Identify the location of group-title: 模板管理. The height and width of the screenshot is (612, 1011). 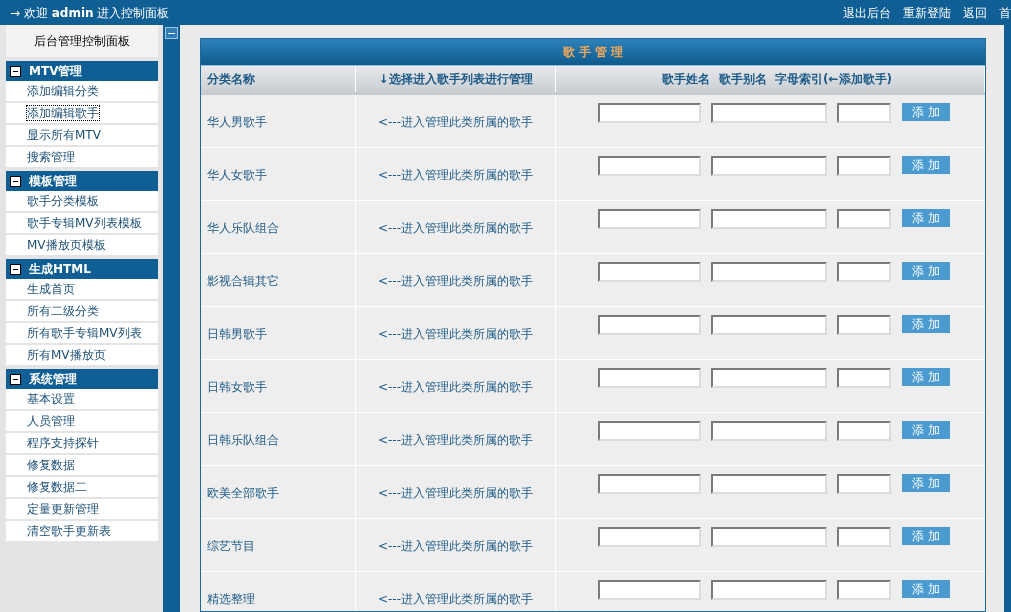
(53, 181).